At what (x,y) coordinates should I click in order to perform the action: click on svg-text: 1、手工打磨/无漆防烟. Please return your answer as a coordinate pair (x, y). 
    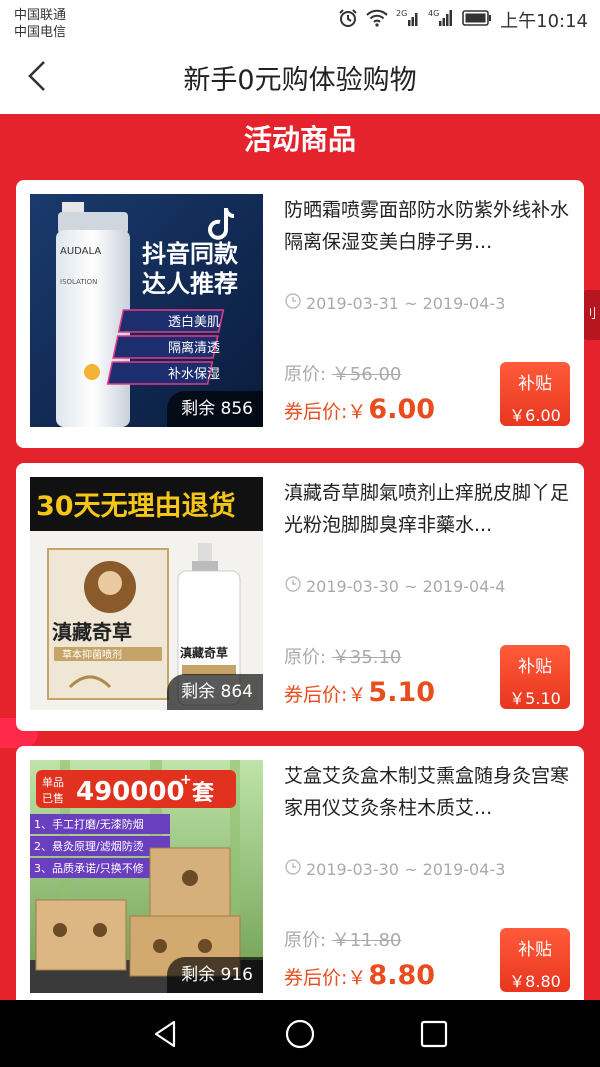
    Looking at the image, I should click on (89, 824).